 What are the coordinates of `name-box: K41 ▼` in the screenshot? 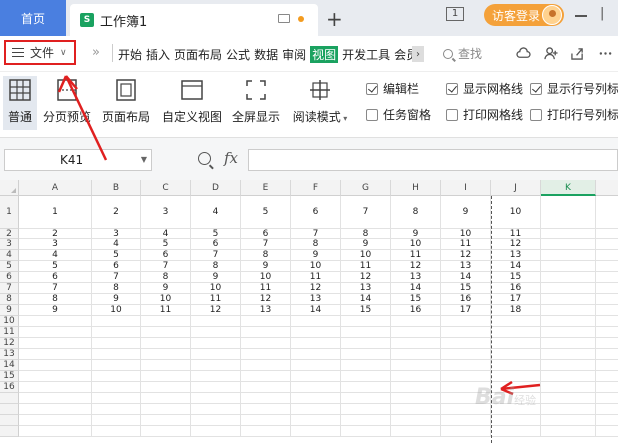 It's located at (78, 160).